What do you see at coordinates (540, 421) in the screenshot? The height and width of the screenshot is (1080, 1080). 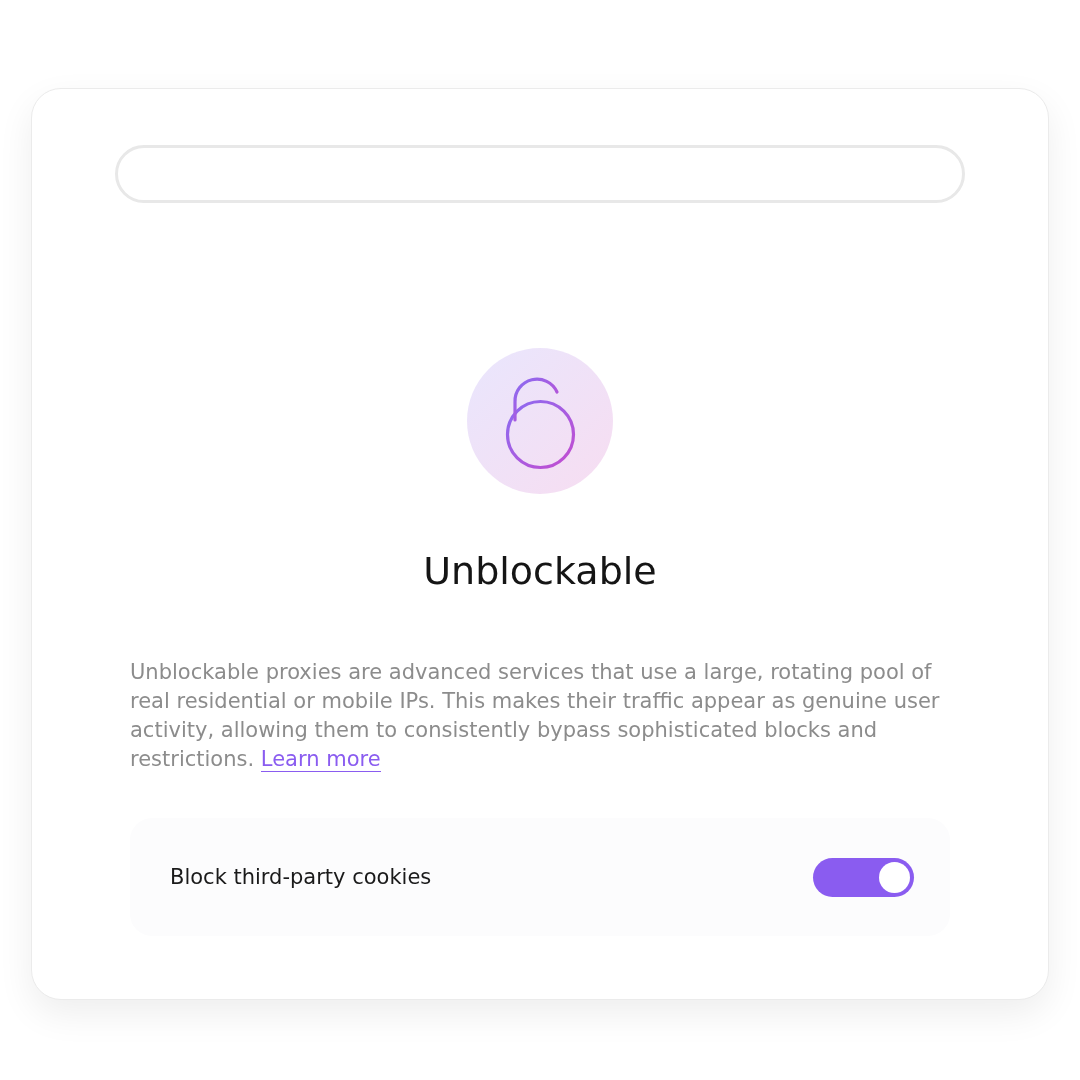 I see `unlocked-padlock-icon` at bounding box center [540, 421].